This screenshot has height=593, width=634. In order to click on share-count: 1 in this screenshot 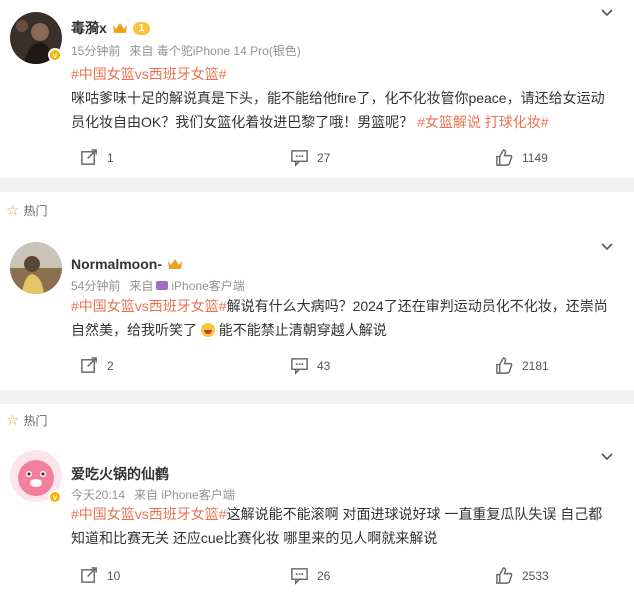, I will do `click(110, 157)`.